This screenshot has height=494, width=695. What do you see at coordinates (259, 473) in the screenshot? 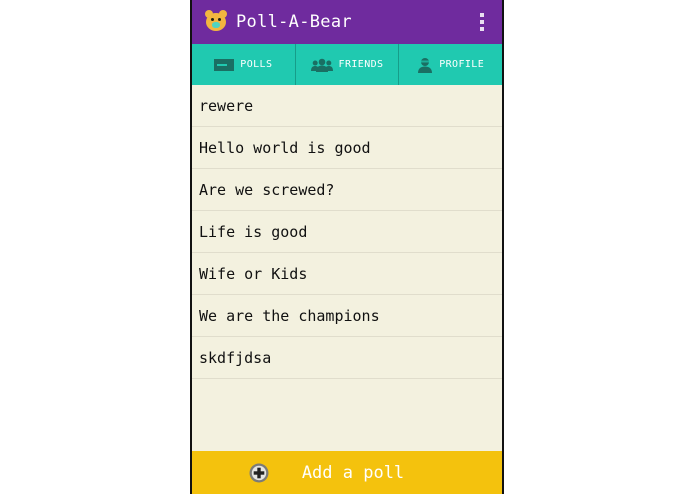
I see `plus-circle-icon` at bounding box center [259, 473].